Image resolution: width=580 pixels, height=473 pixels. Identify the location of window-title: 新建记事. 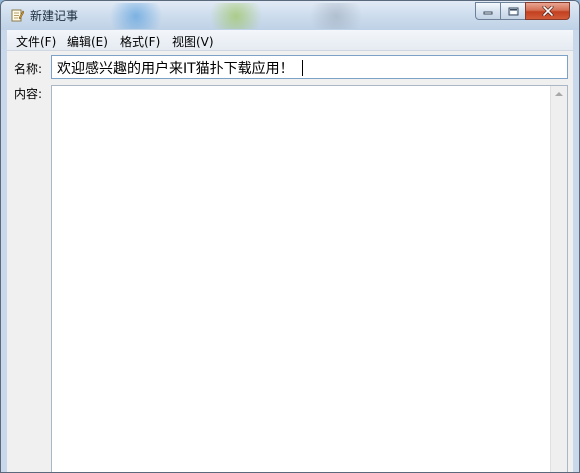
(54, 16).